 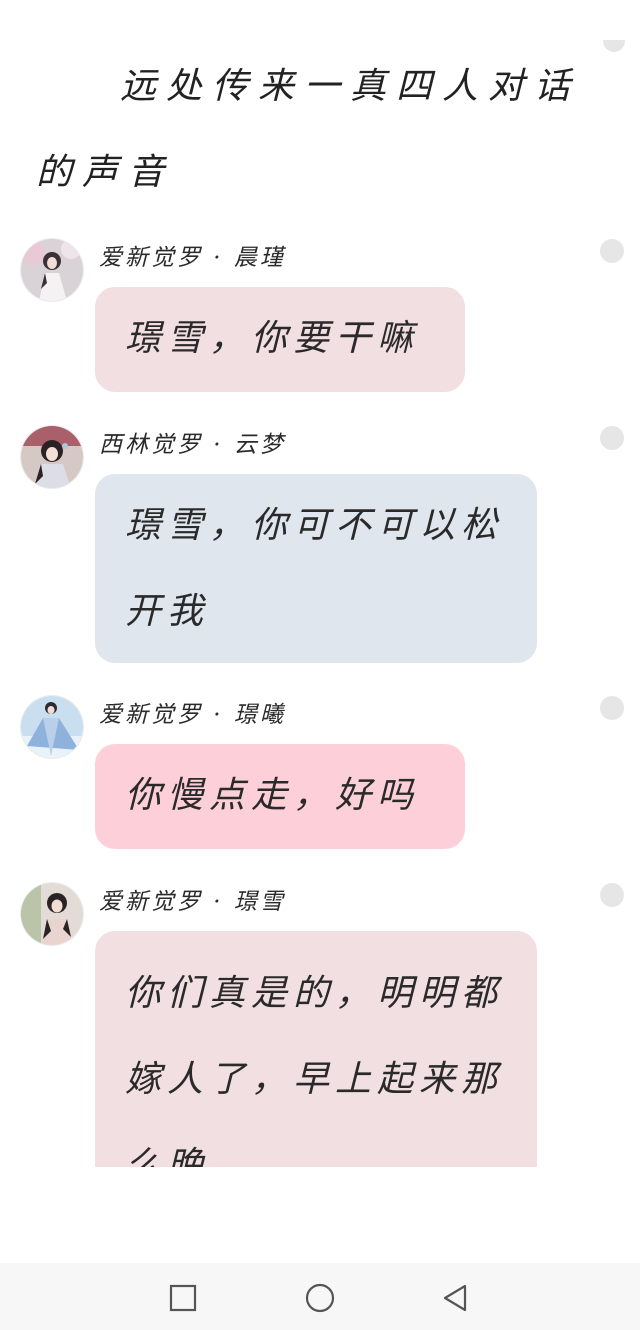 I want to click on circle-icon, so click(x=320, y=1298).